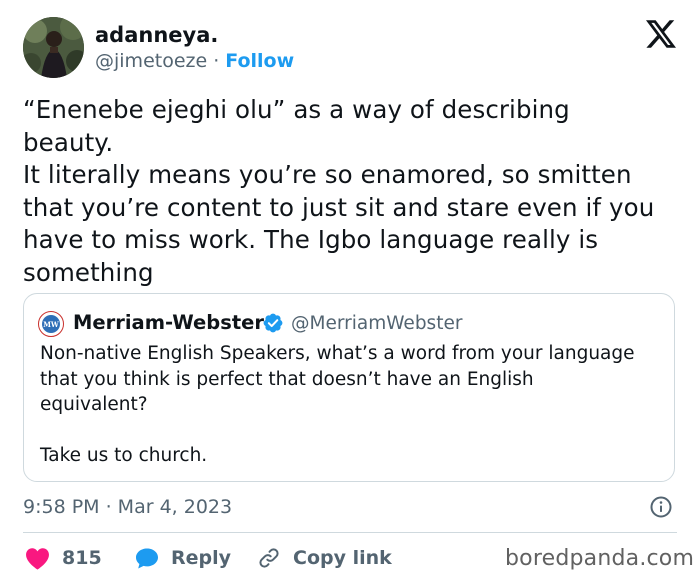 The image size is (700, 586). I want to click on follow-button: Follow, so click(259, 61).